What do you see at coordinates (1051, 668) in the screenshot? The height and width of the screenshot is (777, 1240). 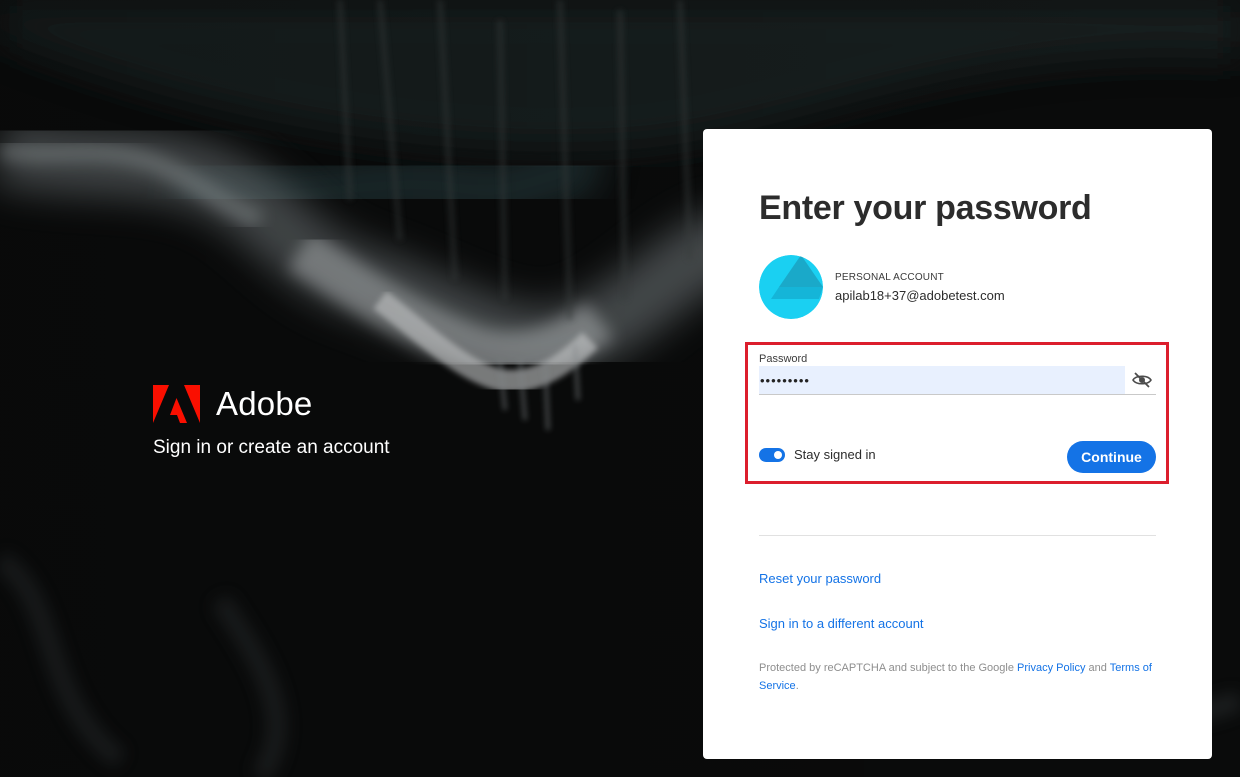 I see `privacy-policy-link: Privacy Policy` at bounding box center [1051, 668].